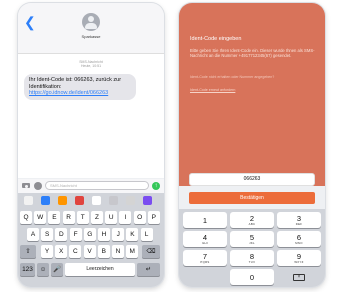 This screenshot has width=337, height=292. Describe the element at coordinates (125, 217) in the screenshot. I see `key-i: I` at that location.